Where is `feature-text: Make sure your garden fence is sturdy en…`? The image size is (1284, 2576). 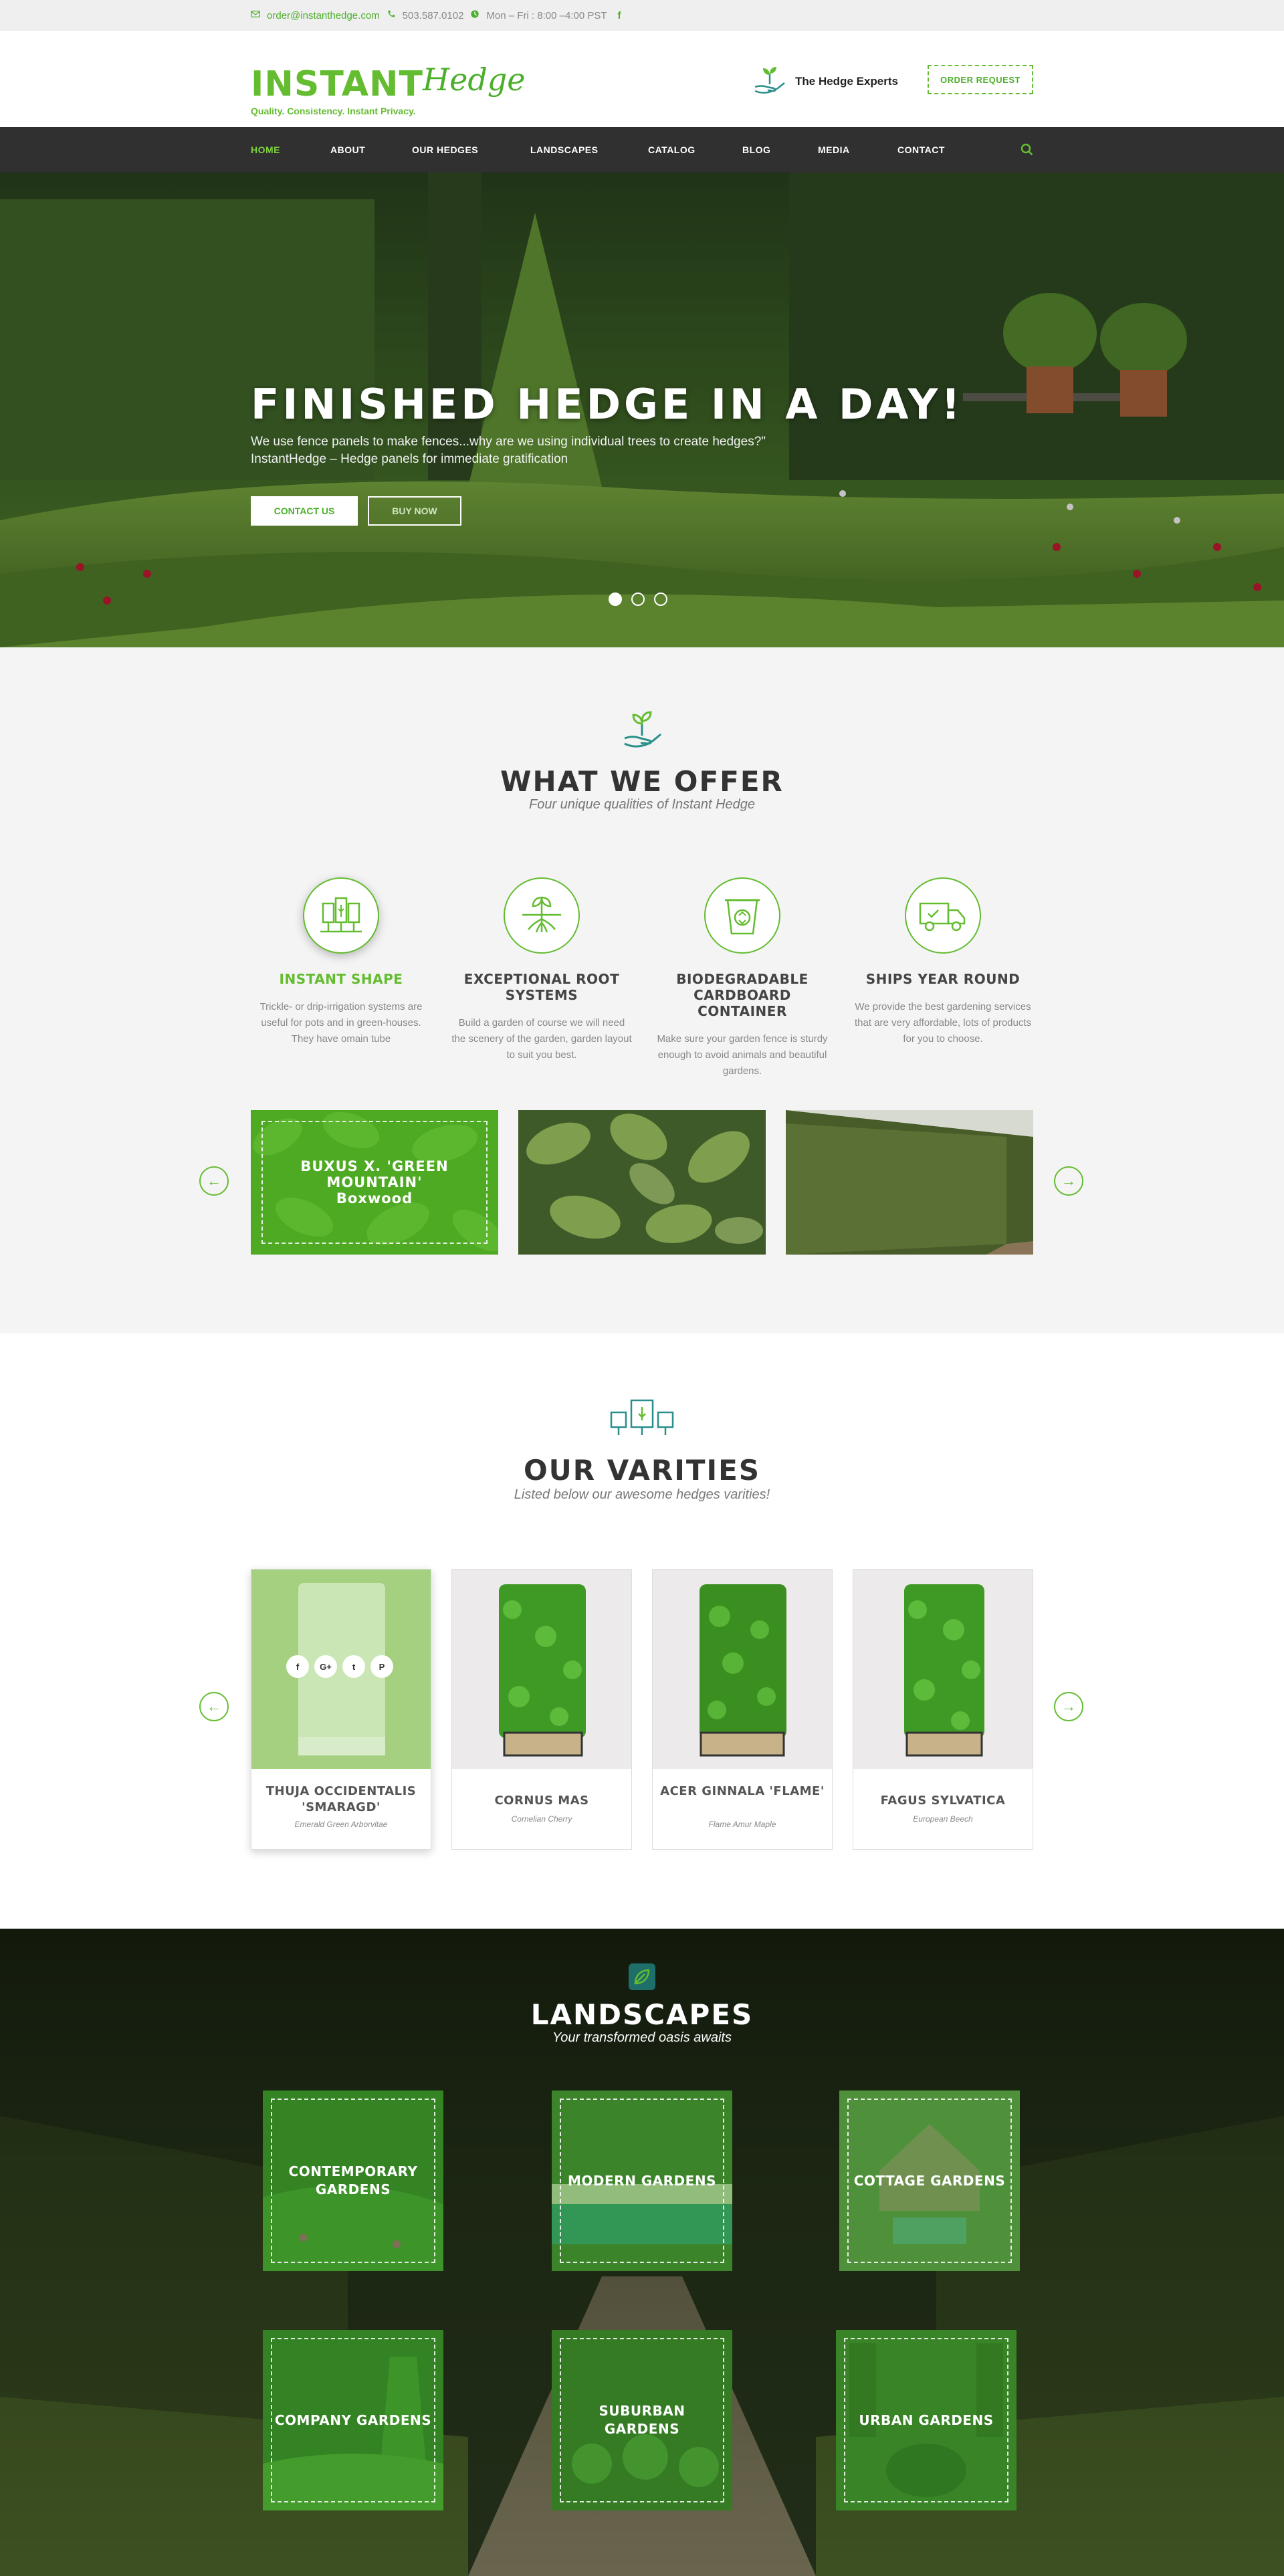 feature-text: Make sure your garden fence is sturdy en… is located at coordinates (742, 1055).